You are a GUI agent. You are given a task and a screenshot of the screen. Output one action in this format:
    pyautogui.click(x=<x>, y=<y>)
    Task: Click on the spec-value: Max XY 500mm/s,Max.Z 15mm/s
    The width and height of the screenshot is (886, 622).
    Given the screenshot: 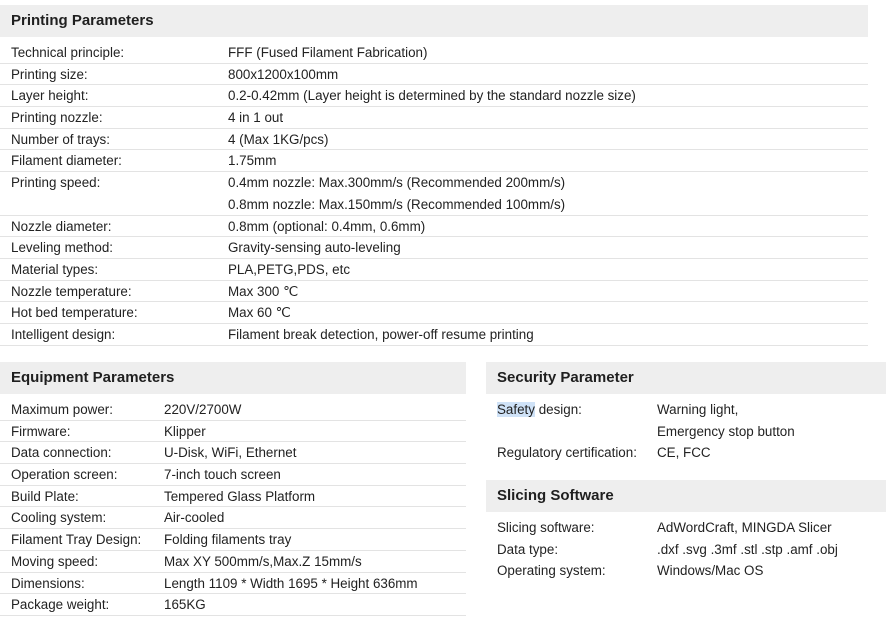 What is the action you would take?
    pyautogui.click(x=263, y=561)
    